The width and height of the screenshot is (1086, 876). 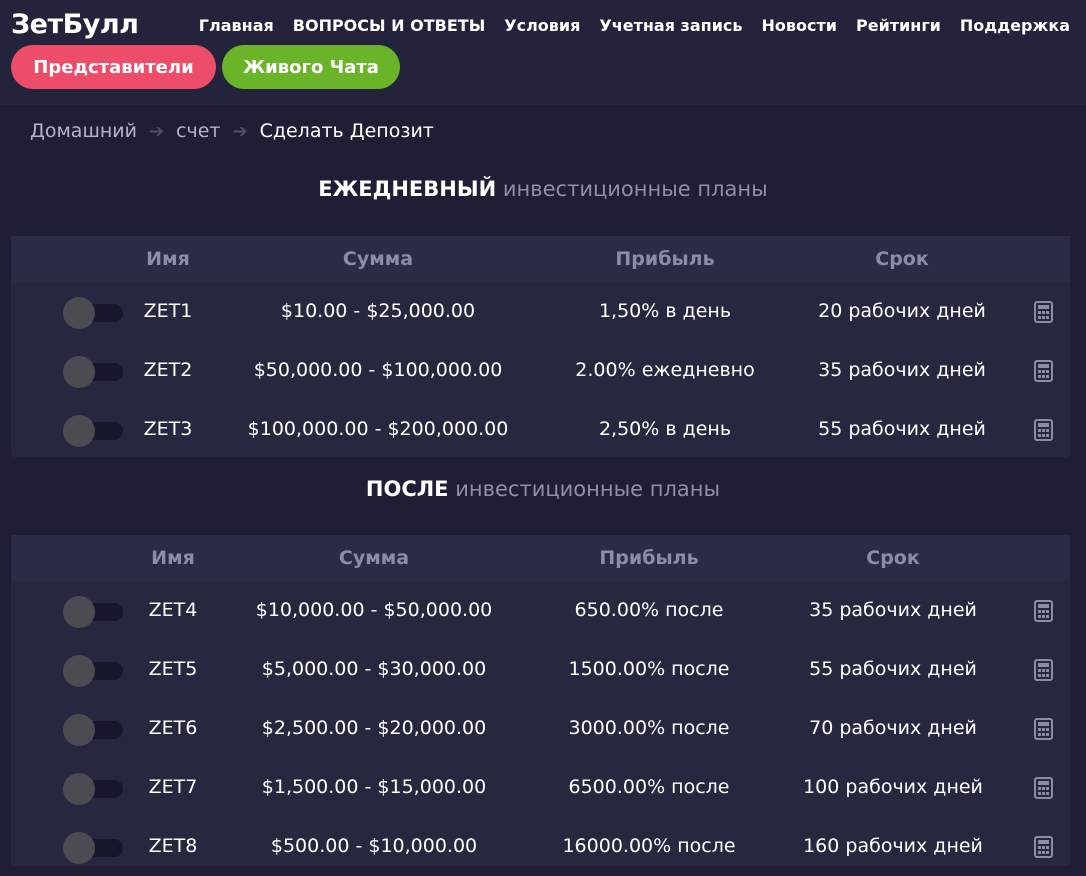 What do you see at coordinates (236, 25) in the screenshot?
I see `nav-home: Главная` at bounding box center [236, 25].